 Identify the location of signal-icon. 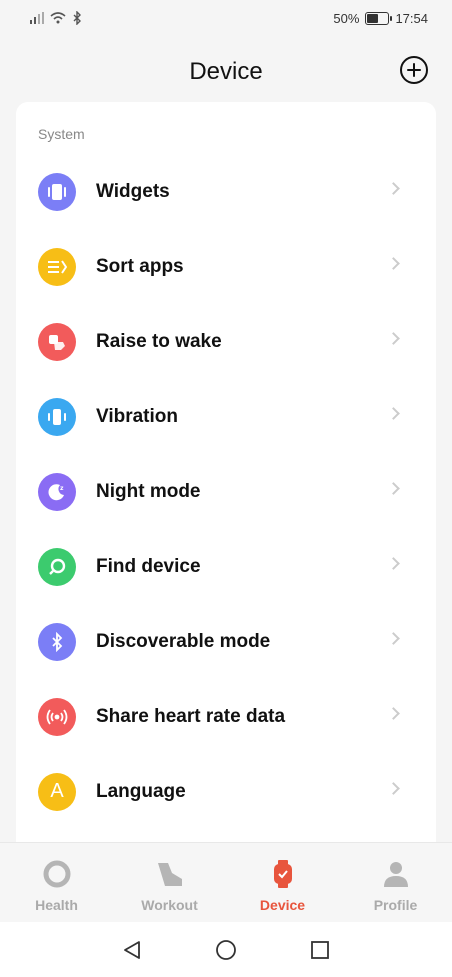
(37, 18).